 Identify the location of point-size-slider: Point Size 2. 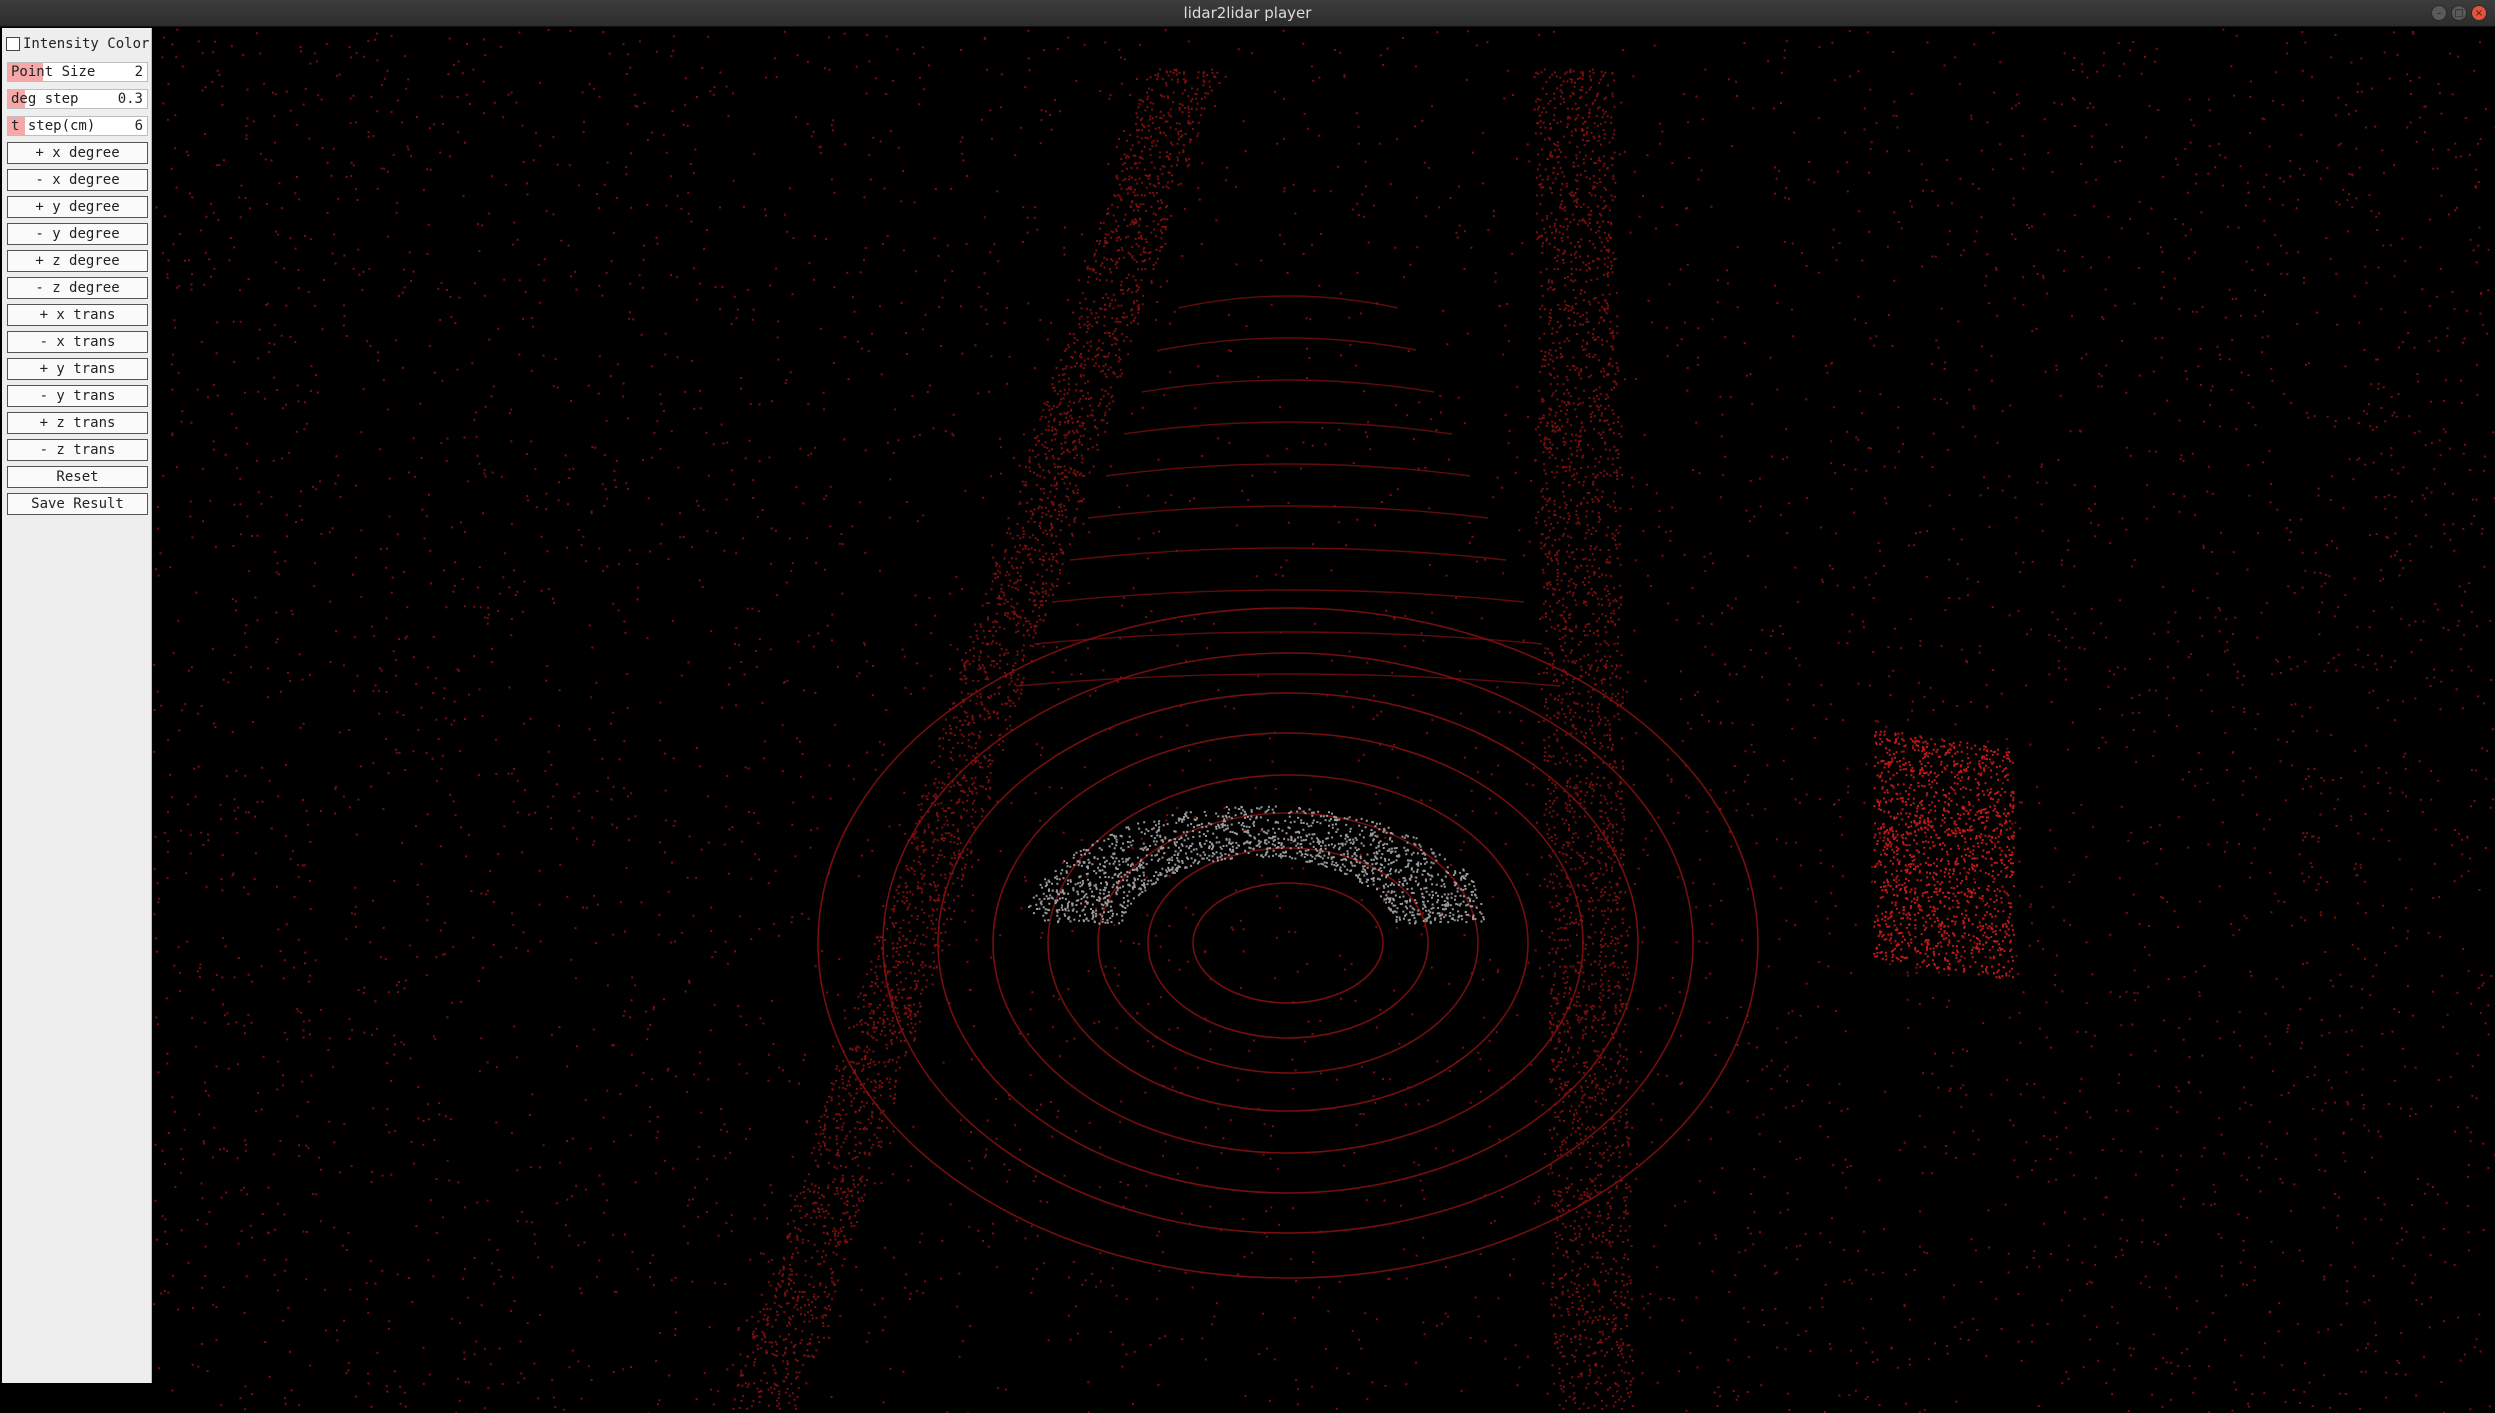
(77, 72).